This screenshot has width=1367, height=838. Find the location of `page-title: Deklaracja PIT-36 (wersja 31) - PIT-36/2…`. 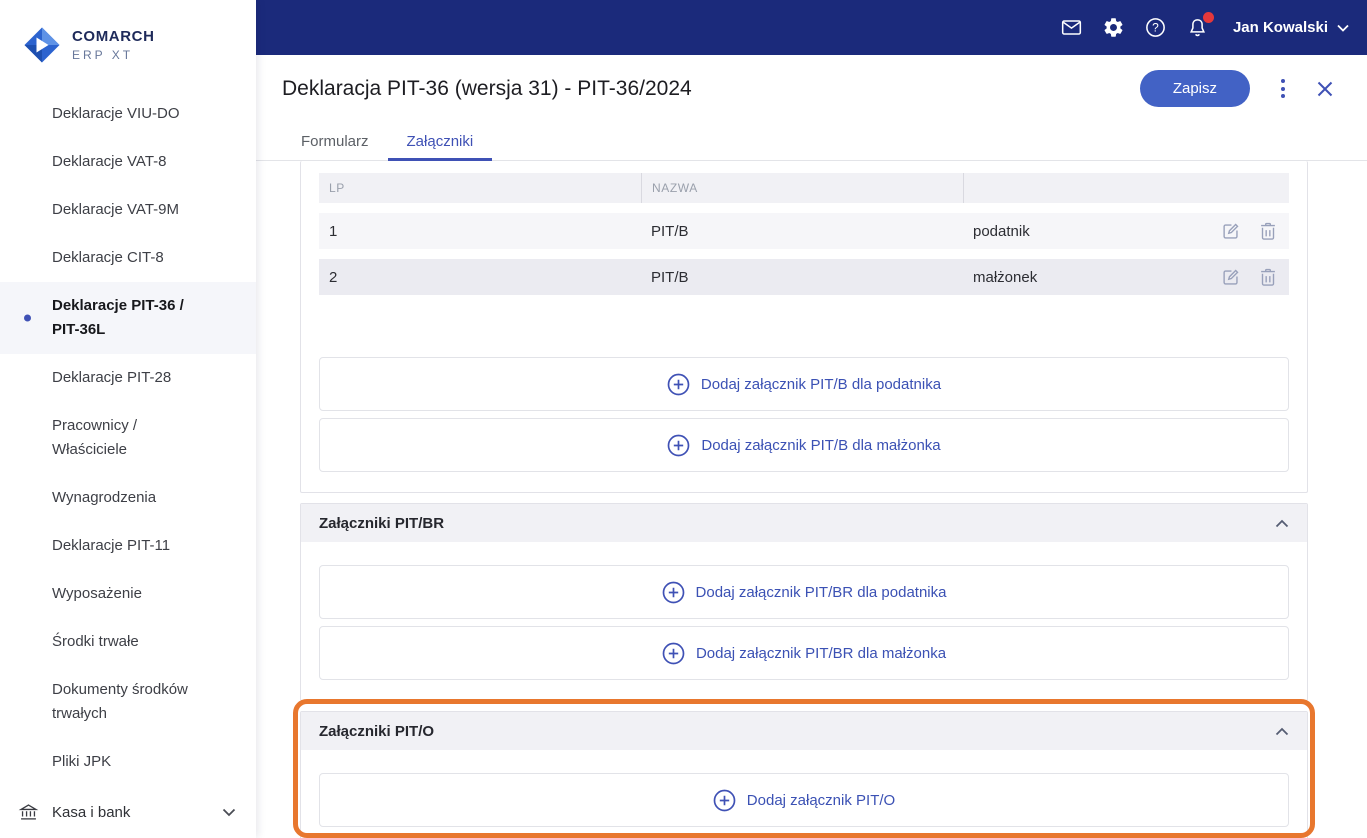

page-title: Deklaracja PIT-36 (wersja 31) - PIT-36/2… is located at coordinates (487, 88).